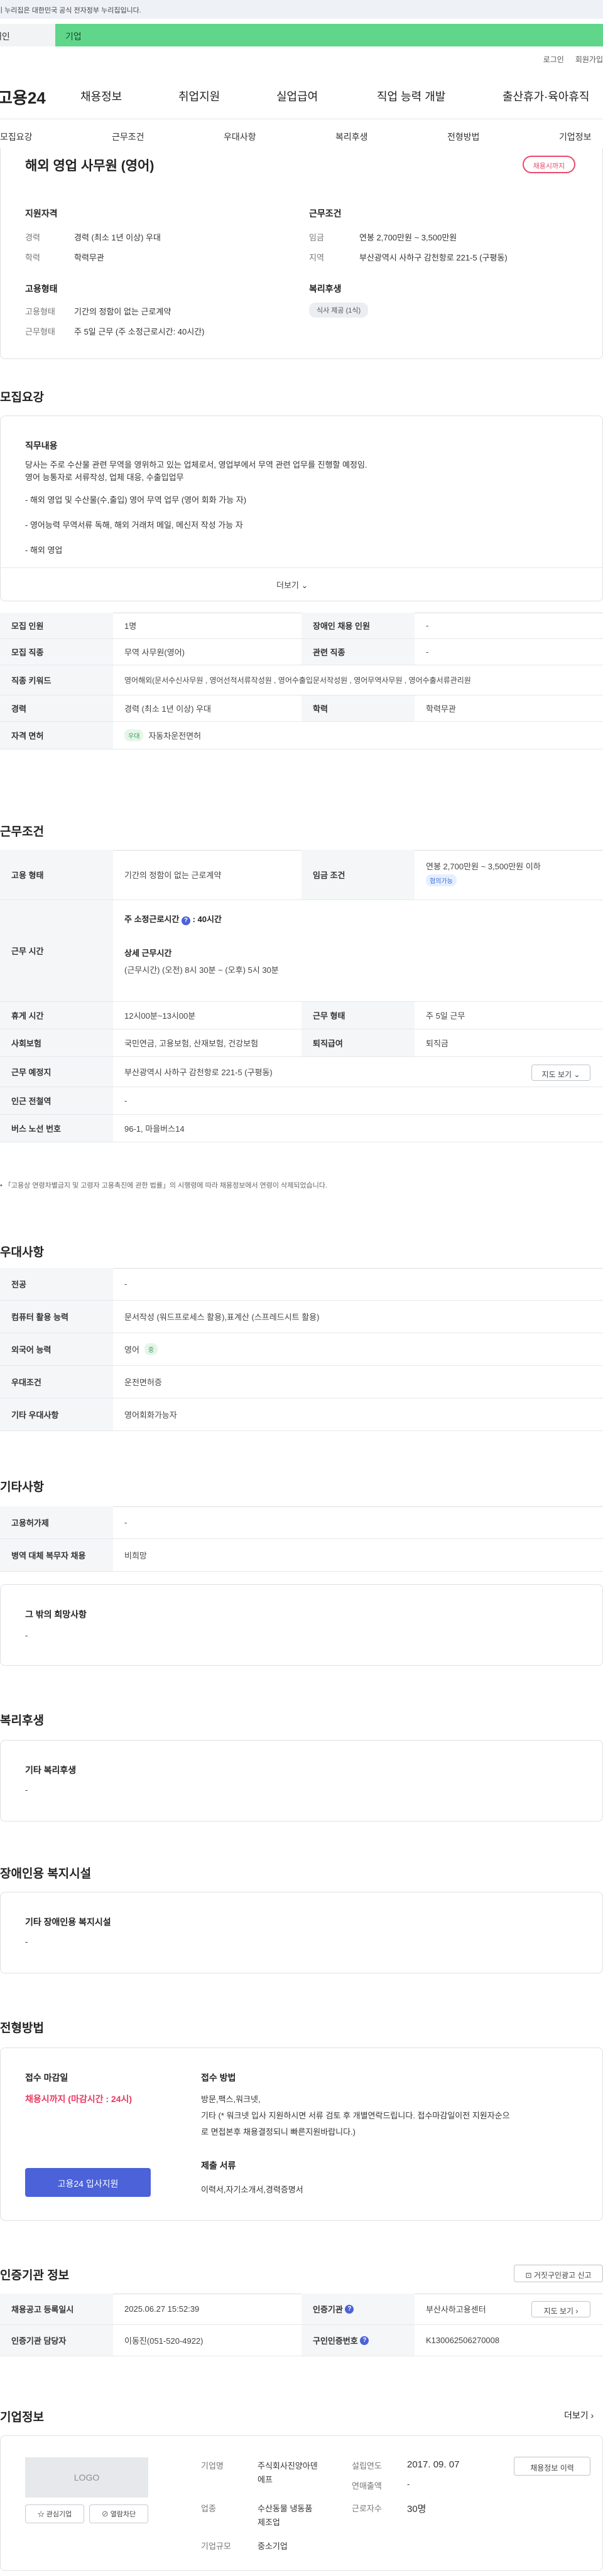 This screenshot has height=2576, width=603. Describe the element at coordinates (40, 332) in the screenshot. I see `work-label: 근무형태` at that location.